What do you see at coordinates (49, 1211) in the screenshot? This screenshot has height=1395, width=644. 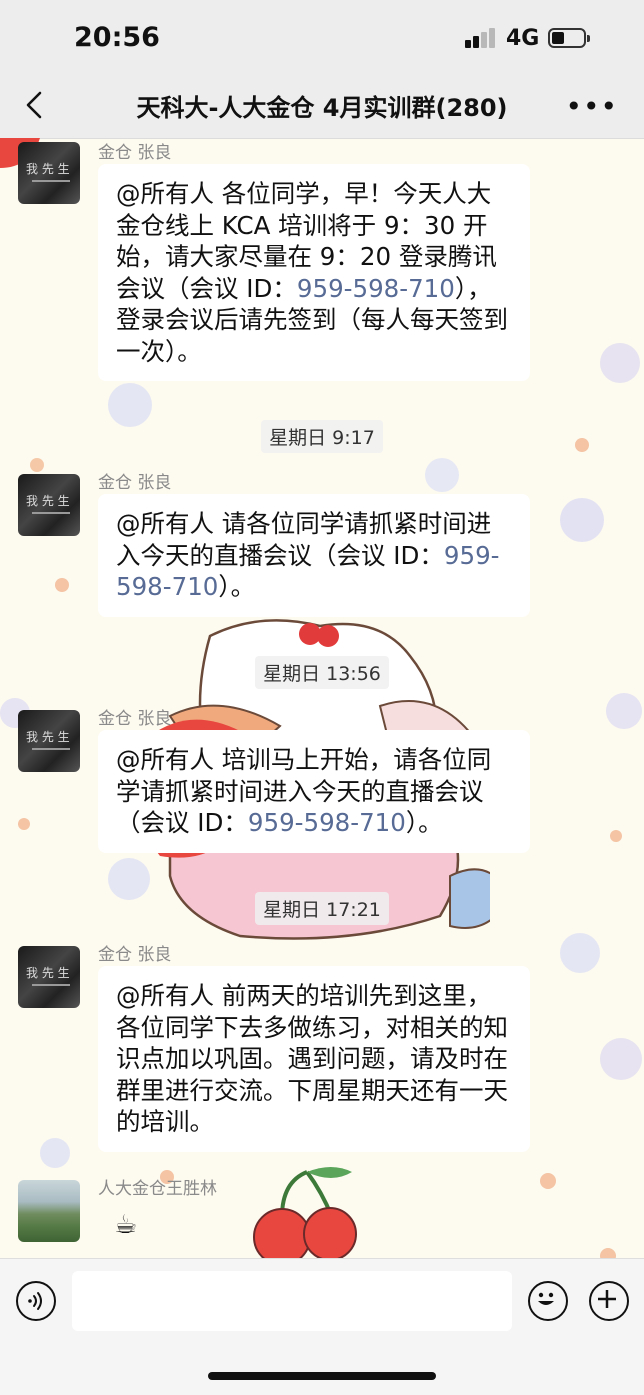 I see `avatar` at bounding box center [49, 1211].